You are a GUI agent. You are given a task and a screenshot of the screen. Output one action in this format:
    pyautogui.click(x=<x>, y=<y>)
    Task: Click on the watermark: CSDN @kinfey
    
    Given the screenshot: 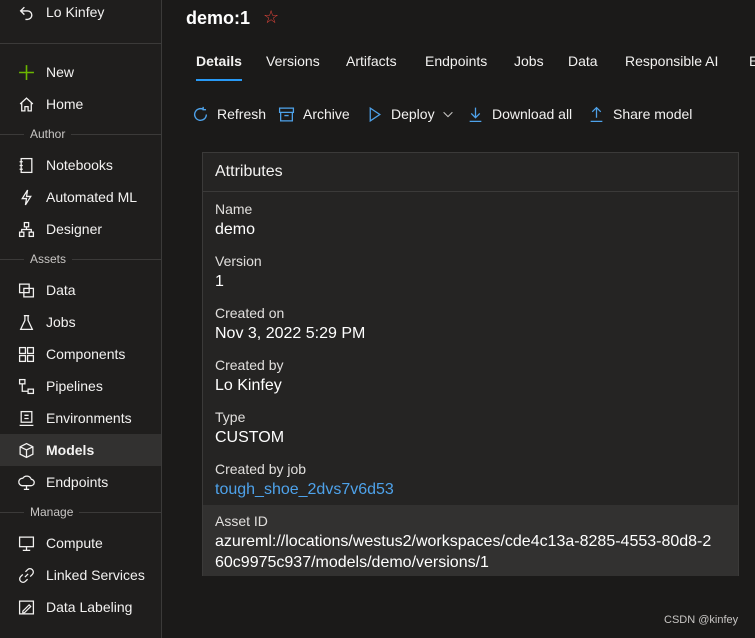 What is the action you would take?
    pyautogui.click(x=701, y=620)
    